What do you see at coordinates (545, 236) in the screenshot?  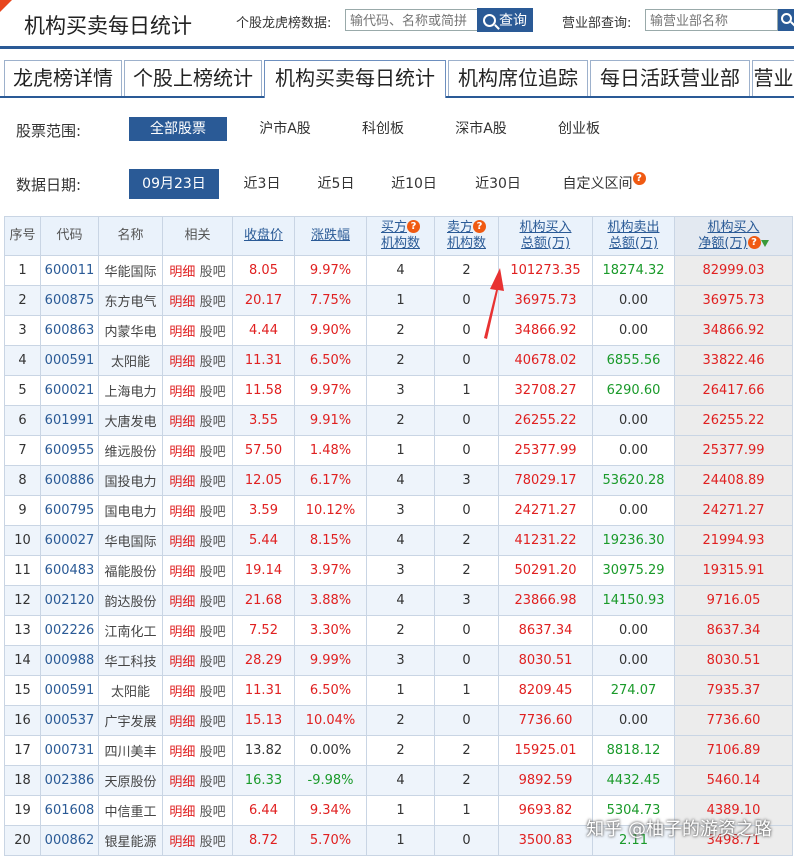 I see `col-buy-total-sort: 机构买入 总额(万)` at bounding box center [545, 236].